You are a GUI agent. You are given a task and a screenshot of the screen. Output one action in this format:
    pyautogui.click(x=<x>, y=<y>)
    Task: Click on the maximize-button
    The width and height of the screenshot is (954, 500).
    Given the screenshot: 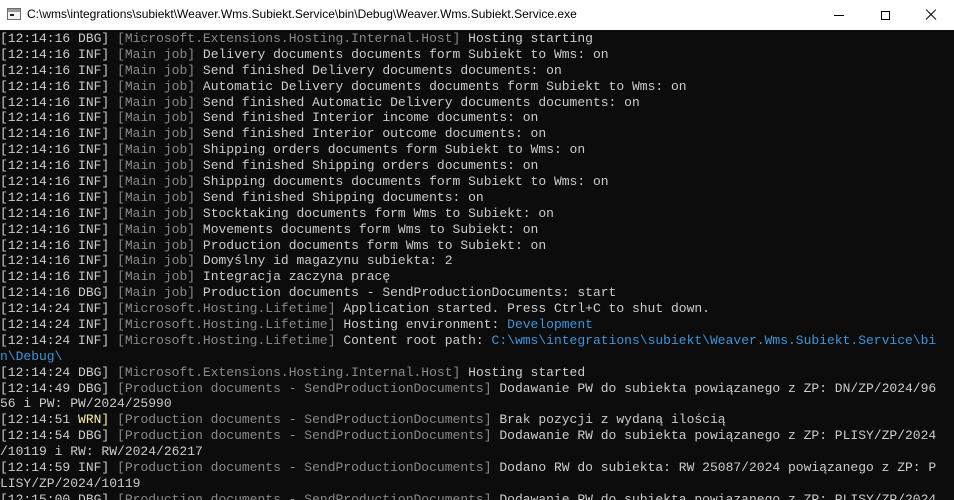 What is the action you would take?
    pyautogui.click(x=885, y=15)
    